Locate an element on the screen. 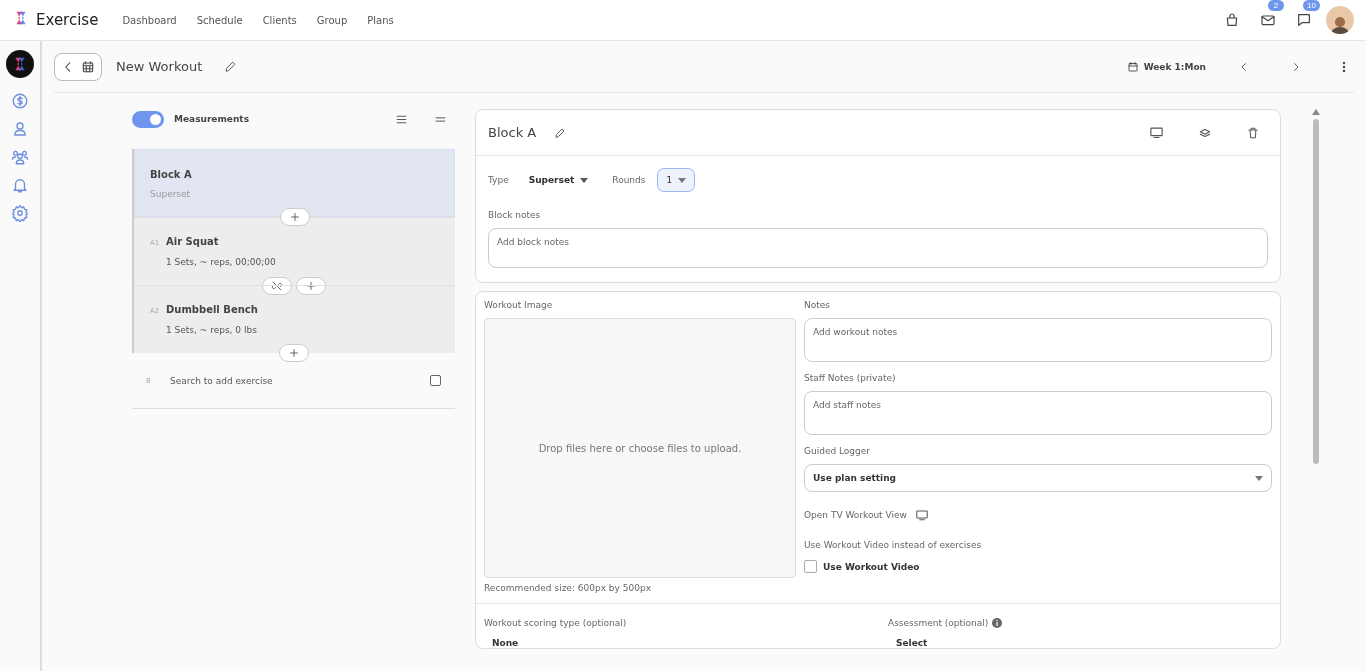 The width and height of the screenshot is (1366, 671). exercise-name: Air Squat is located at coordinates (192, 241).